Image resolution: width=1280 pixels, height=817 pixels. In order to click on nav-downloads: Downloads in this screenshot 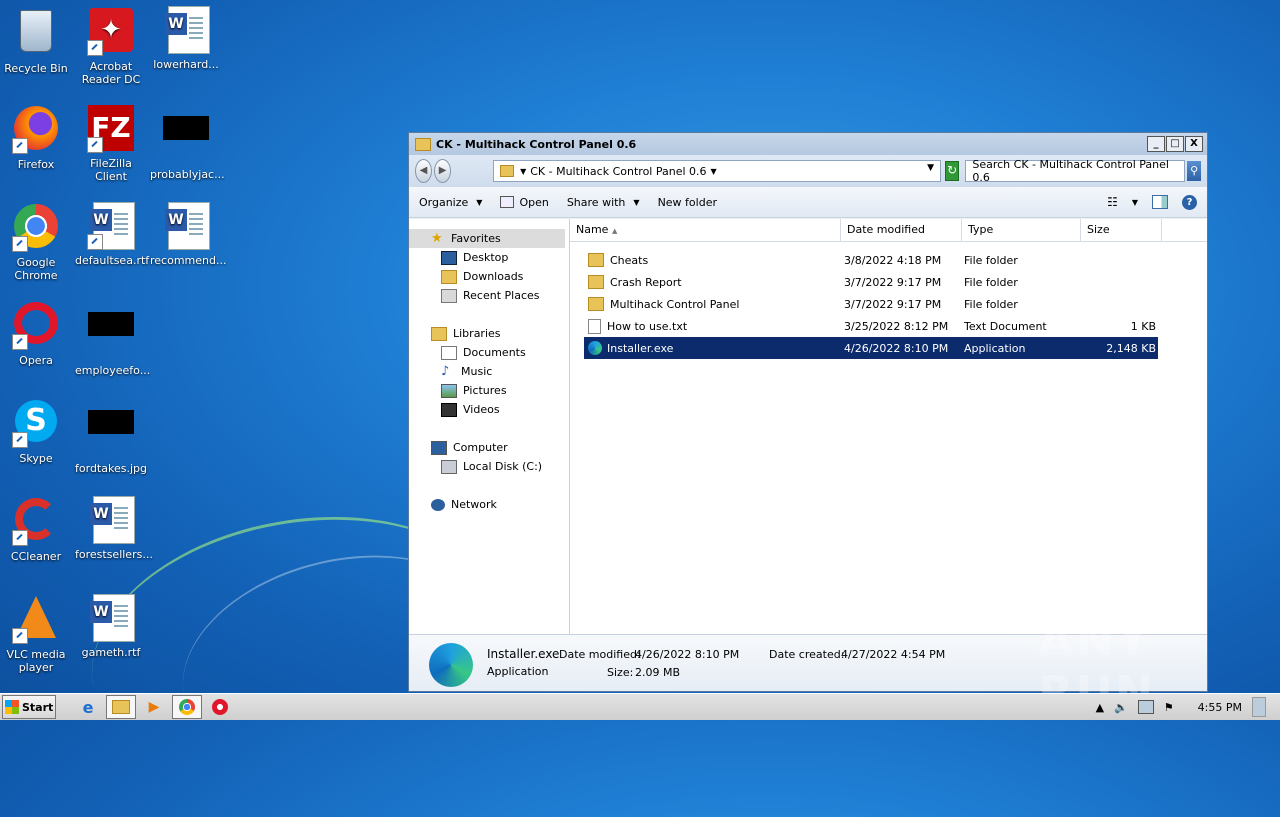, I will do `click(489, 276)`.